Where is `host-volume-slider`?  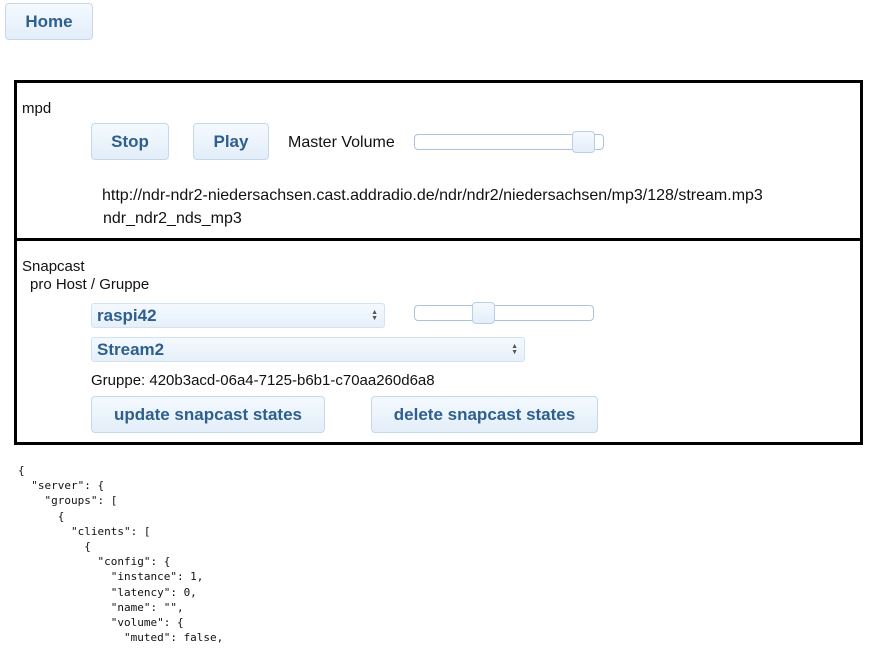
host-volume-slider is located at coordinates (504, 313).